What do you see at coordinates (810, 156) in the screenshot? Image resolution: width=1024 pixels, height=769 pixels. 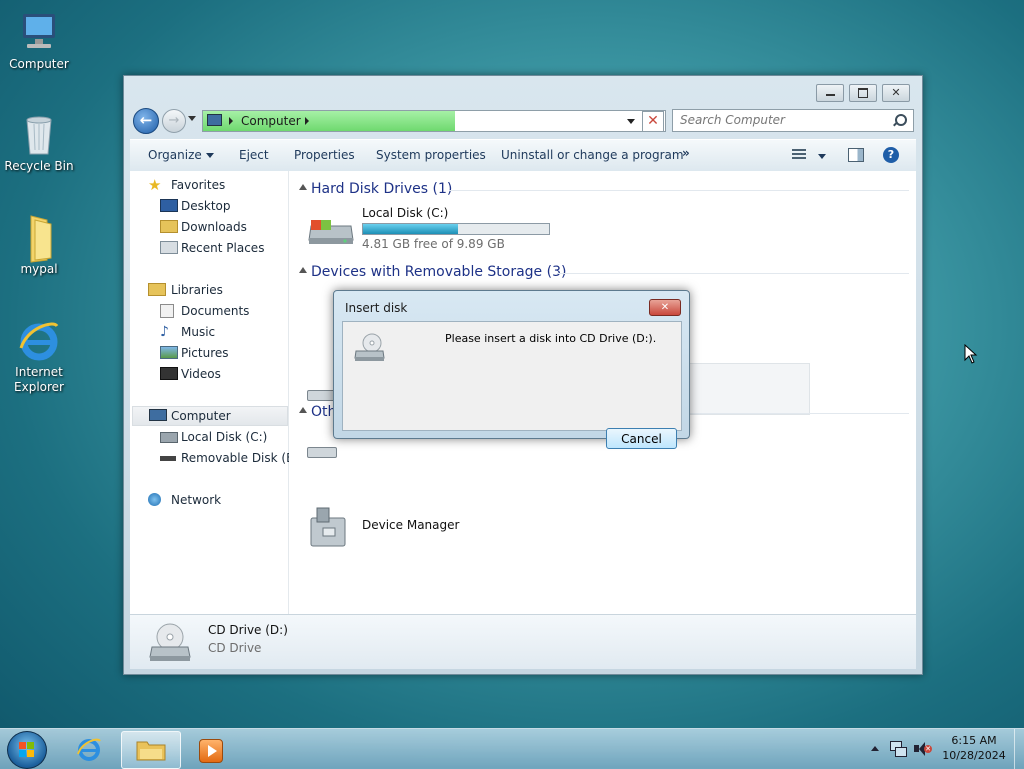 I see `view-options-button` at bounding box center [810, 156].